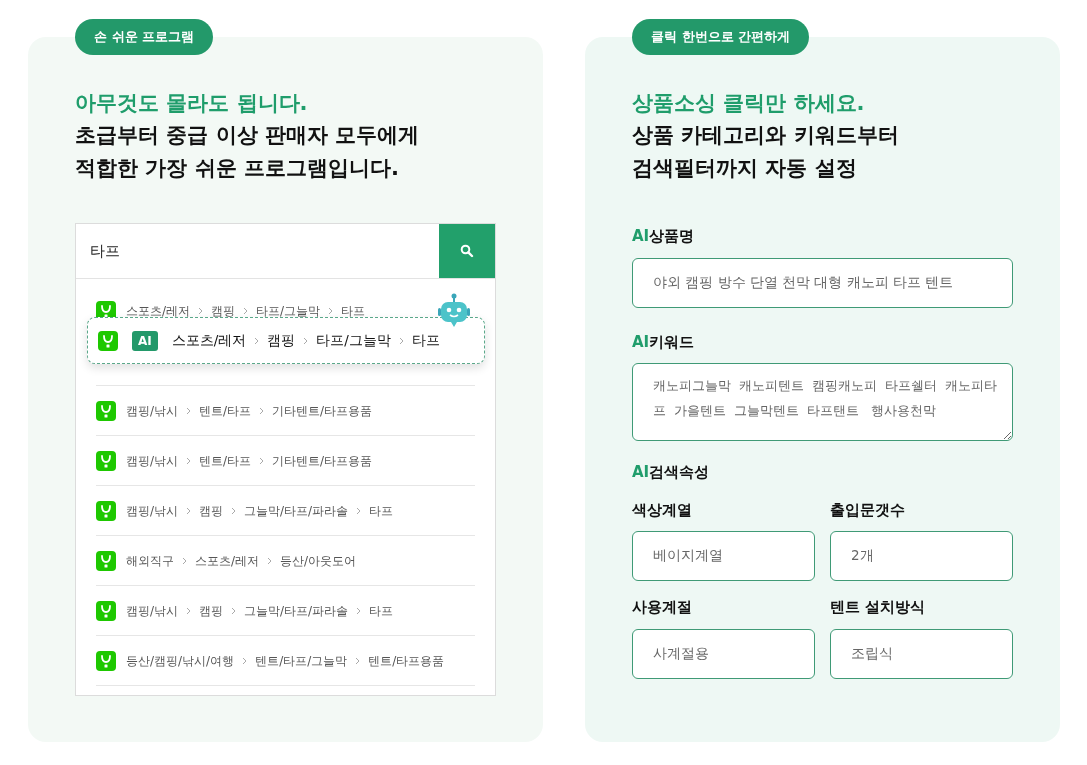  What do you see at coordinates (288, 311) in the screenshot?
I see `category-name: 타프/그늘막` at bounding box center [288, 311].